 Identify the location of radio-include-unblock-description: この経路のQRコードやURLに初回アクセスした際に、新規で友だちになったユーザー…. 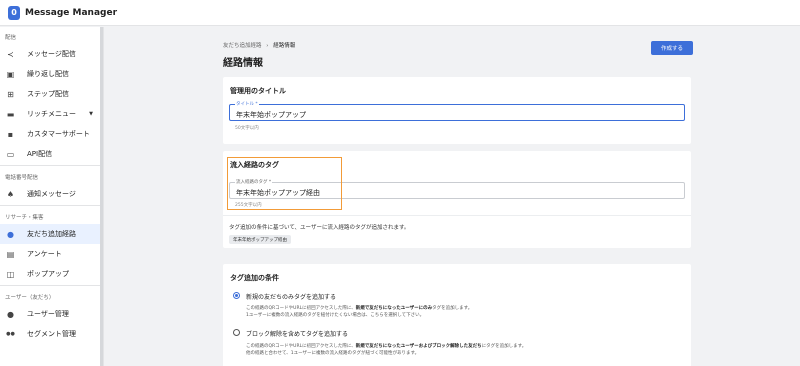
(466, 350).